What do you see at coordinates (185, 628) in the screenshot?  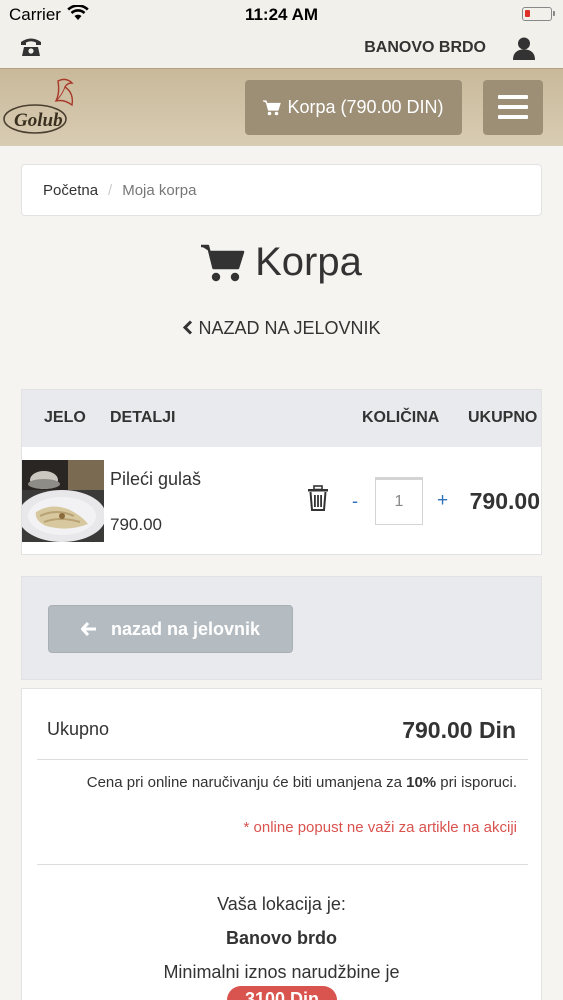 I see `back-button-label: nazad na jelovnik` at bounding box center [185, 628].